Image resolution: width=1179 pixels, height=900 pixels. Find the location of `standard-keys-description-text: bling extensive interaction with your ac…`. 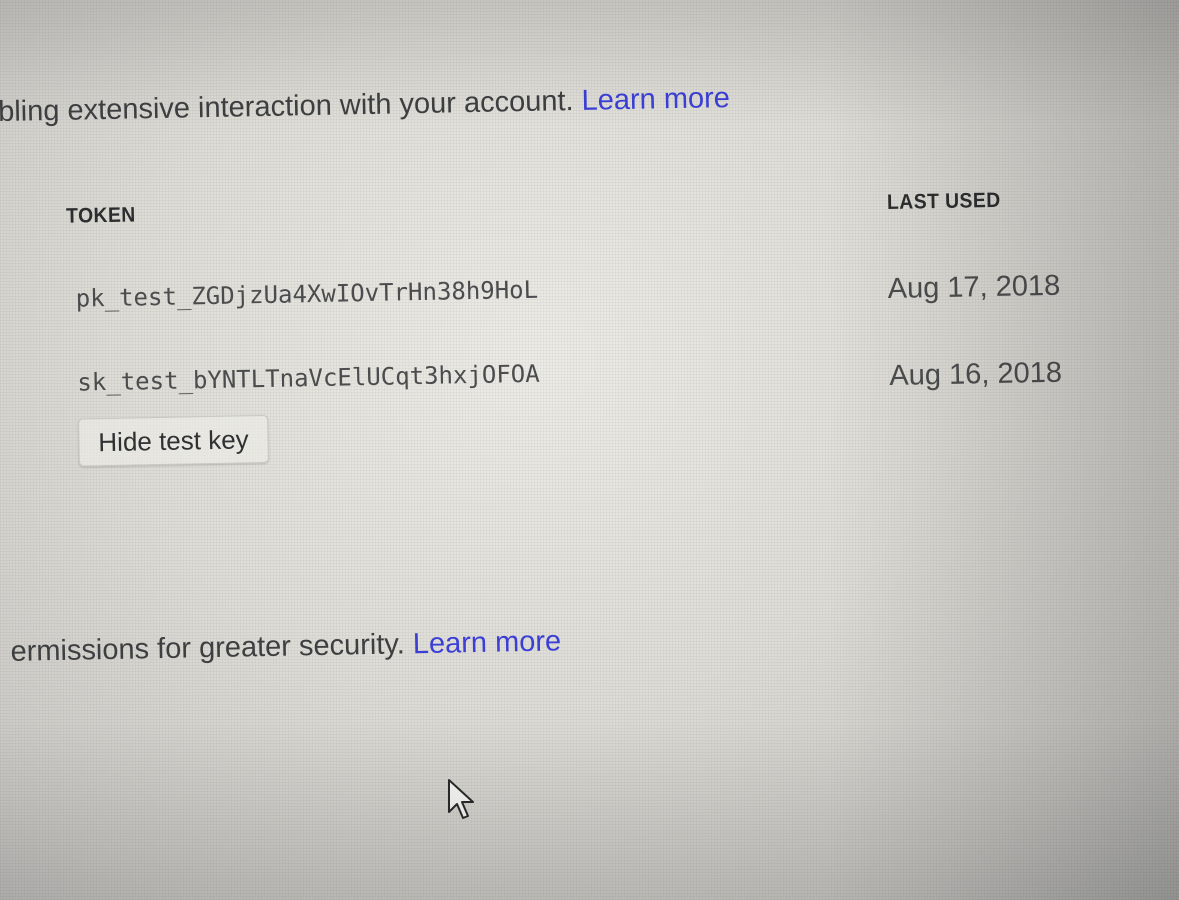

standard-keys-description-text: bling extensive interaction with your ac… is located at coordinates (291, 106).